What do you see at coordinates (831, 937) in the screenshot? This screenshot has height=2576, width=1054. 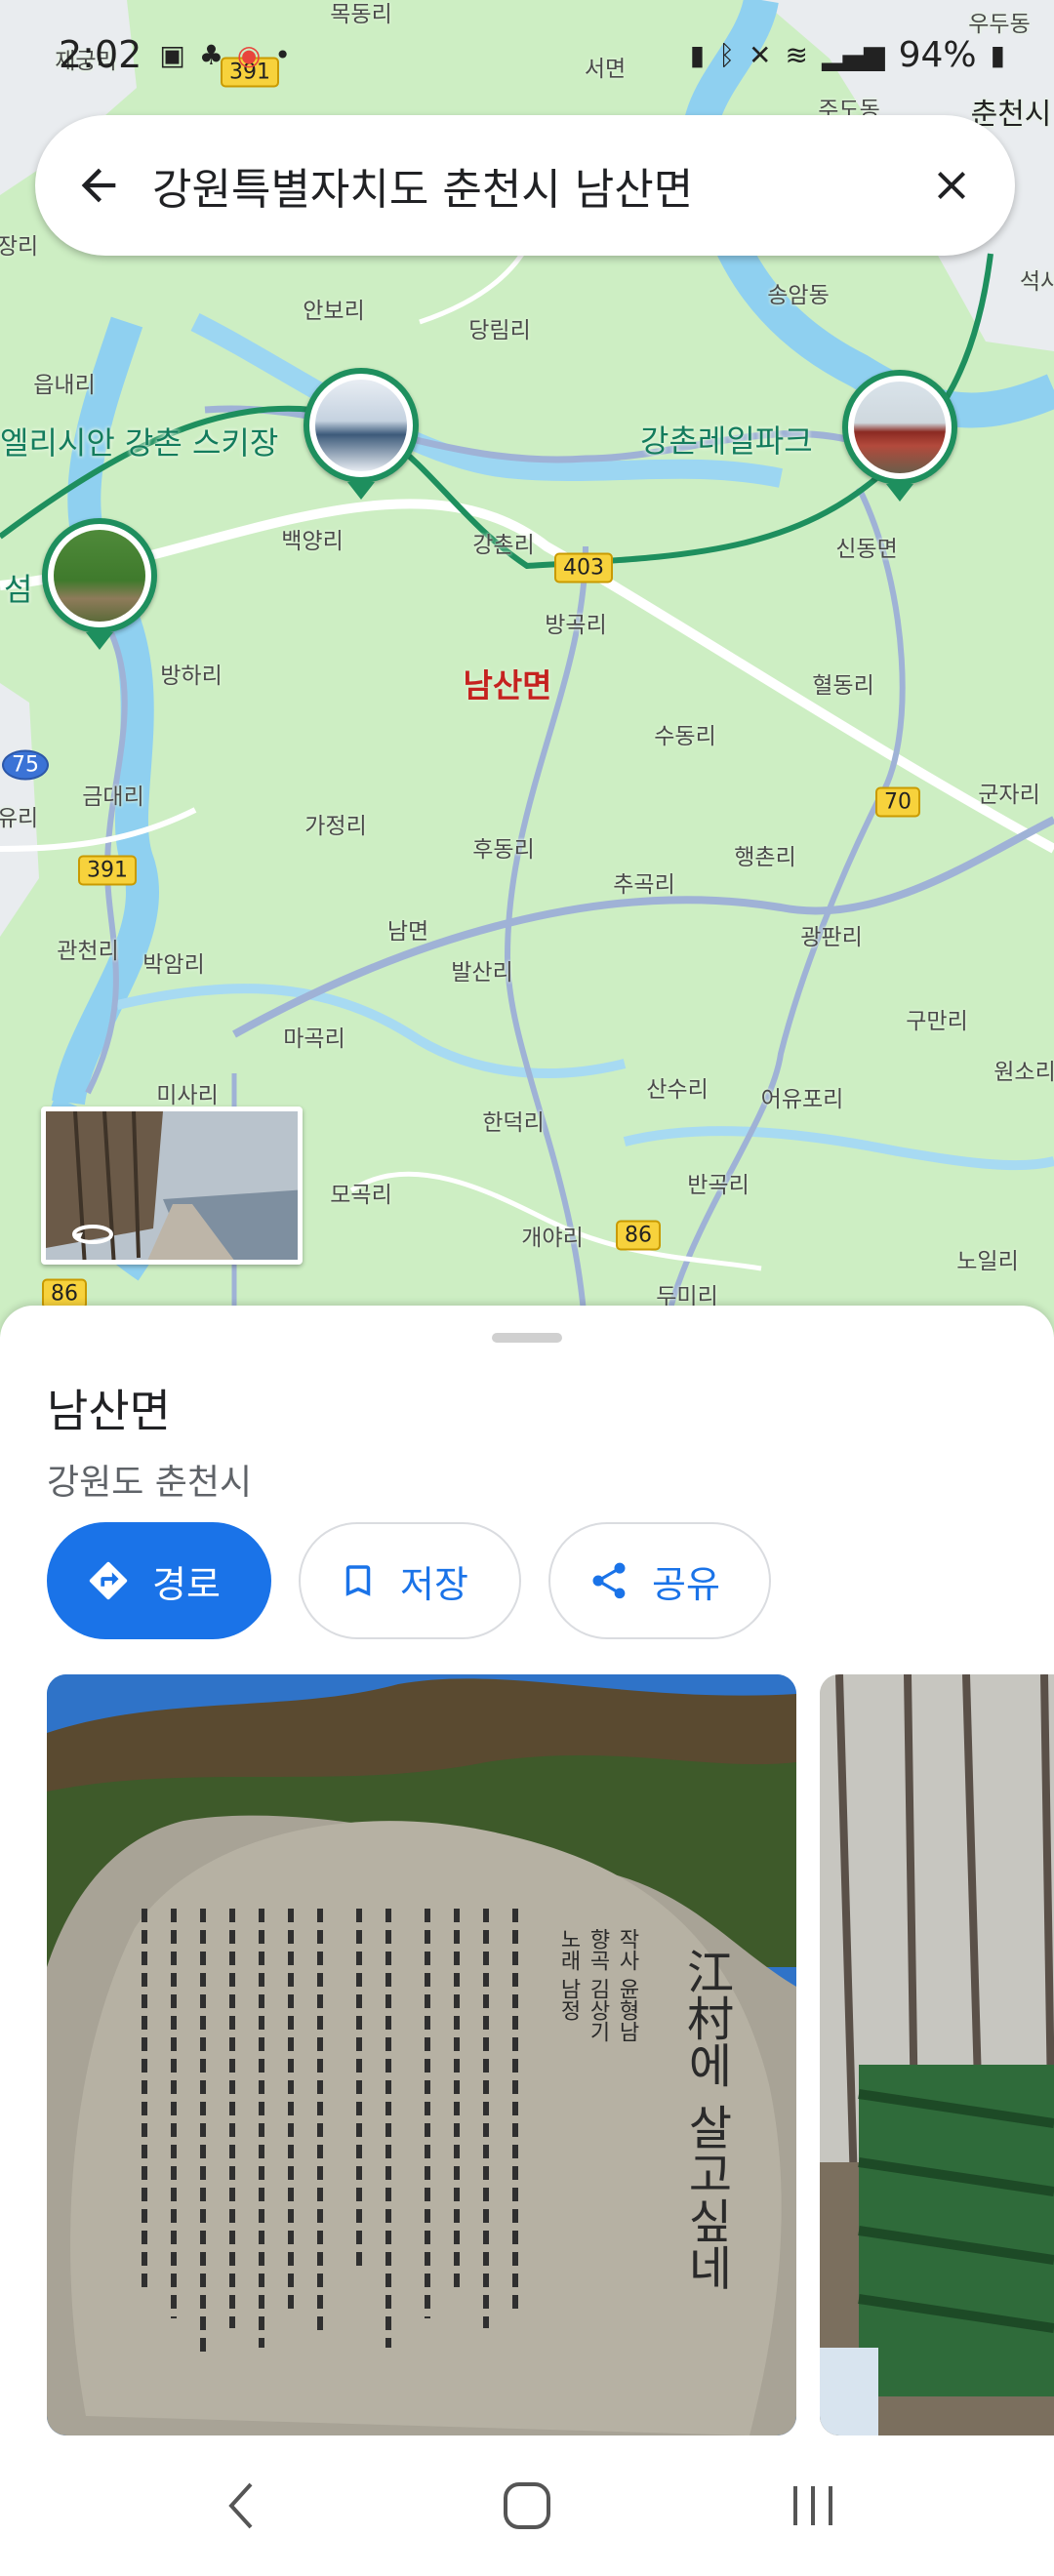 I see `place-label: 광판리` at bounding box center [831, 937].